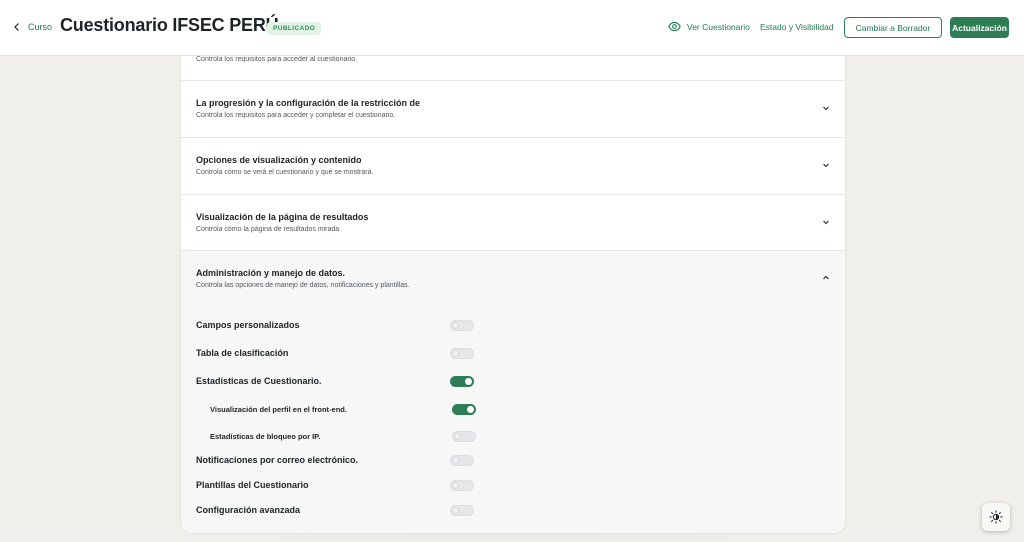 This screenshot has width=1024, height=542. I want to click on status-badge: PUBLICADO, so click(294, 28).